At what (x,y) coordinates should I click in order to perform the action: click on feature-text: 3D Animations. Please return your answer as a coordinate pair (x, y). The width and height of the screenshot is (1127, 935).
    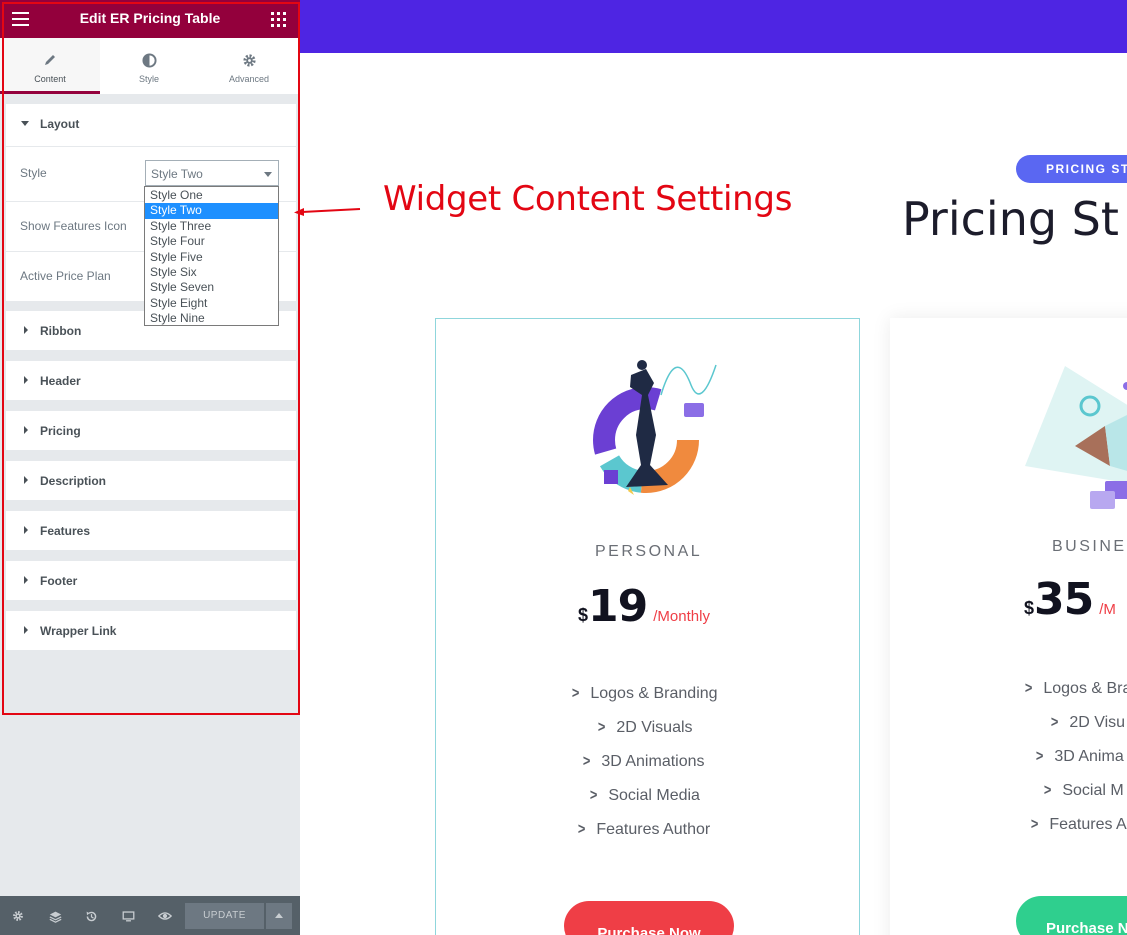
    Looking at the image, I should click on (653, 761).